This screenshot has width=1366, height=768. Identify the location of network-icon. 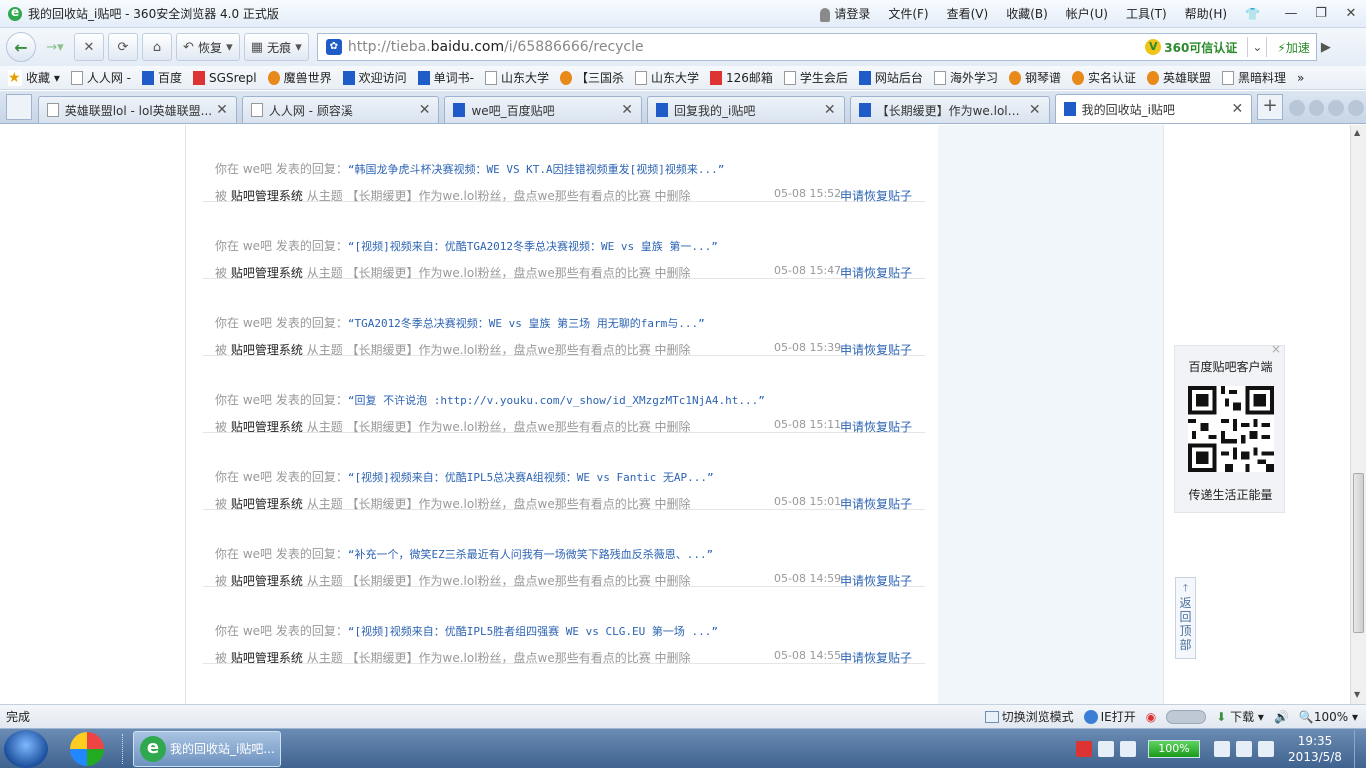
(1244, 748).